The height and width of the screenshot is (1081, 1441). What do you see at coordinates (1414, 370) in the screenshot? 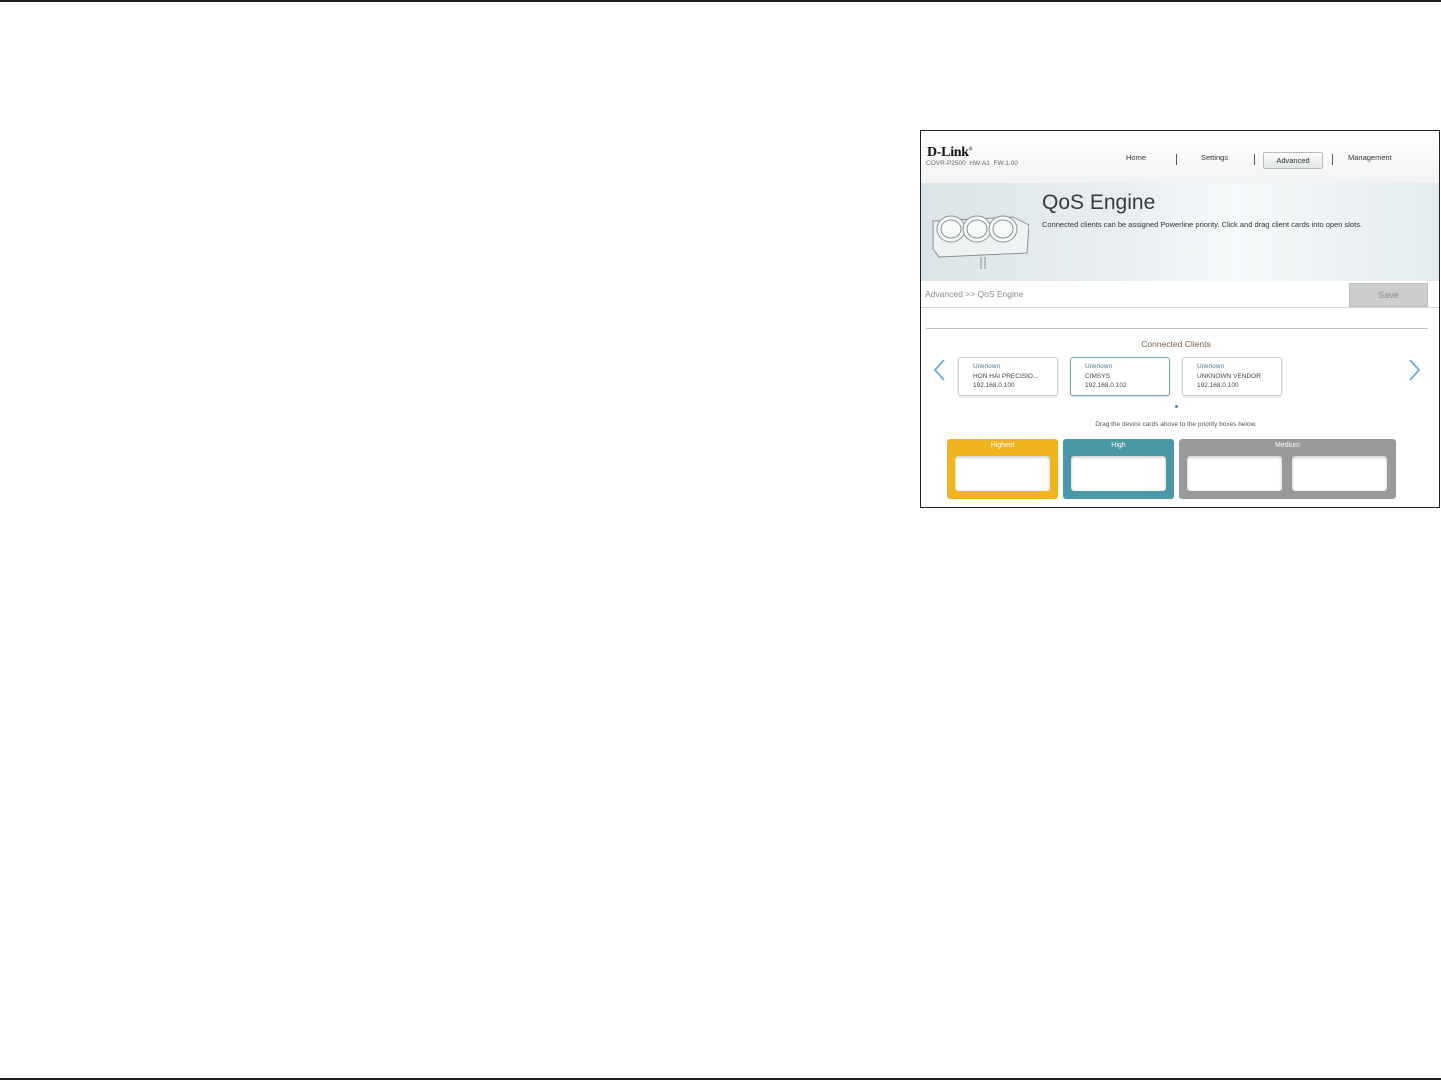
I see `chevron-right-icon` at bounding box center [1414, 370].